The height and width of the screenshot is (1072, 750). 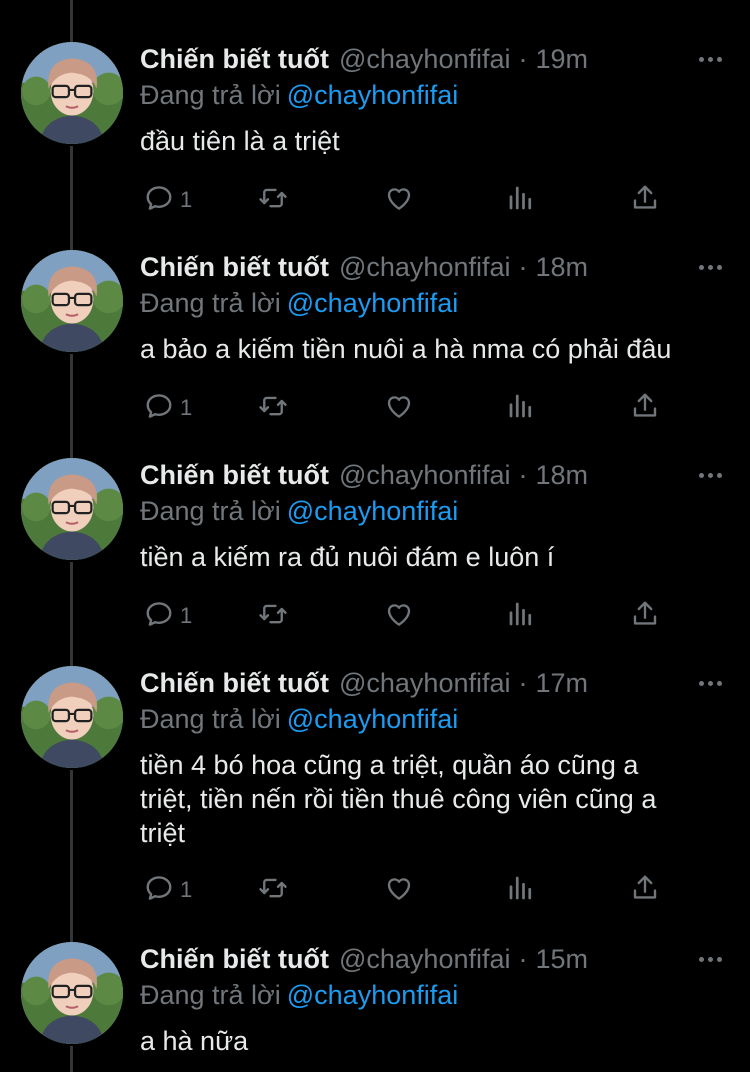 I want to click on tweet-text: a hà nữa, so click(x=194, y=1041).